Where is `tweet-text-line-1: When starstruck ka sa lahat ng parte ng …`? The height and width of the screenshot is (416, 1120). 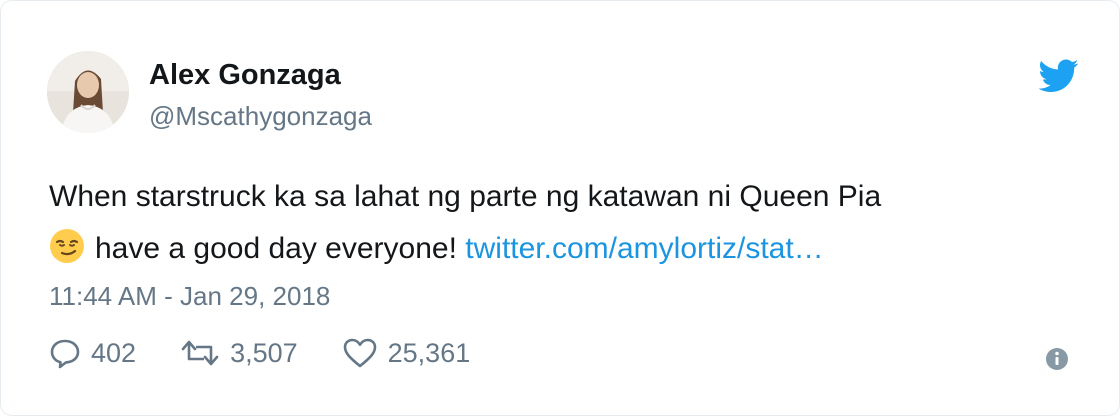
tweet-text-line-1: When starstruck ka sa lahat ng parte ng … is located at coordinates (465, 196).